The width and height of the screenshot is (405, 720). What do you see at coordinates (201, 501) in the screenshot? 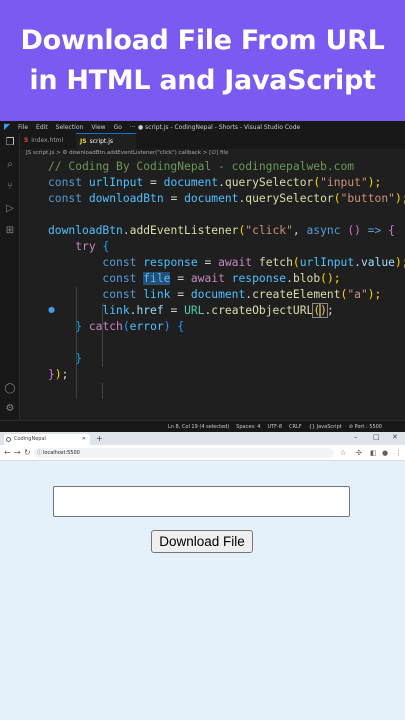
I see `url-input` at bounding box center [201, 501].